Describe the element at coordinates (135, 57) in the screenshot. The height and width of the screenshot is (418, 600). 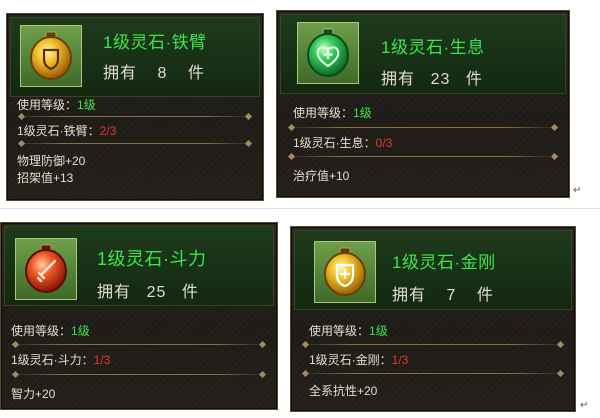
I see `item-header: 1级灵石·铁臂 拥有 8 件` at that location.